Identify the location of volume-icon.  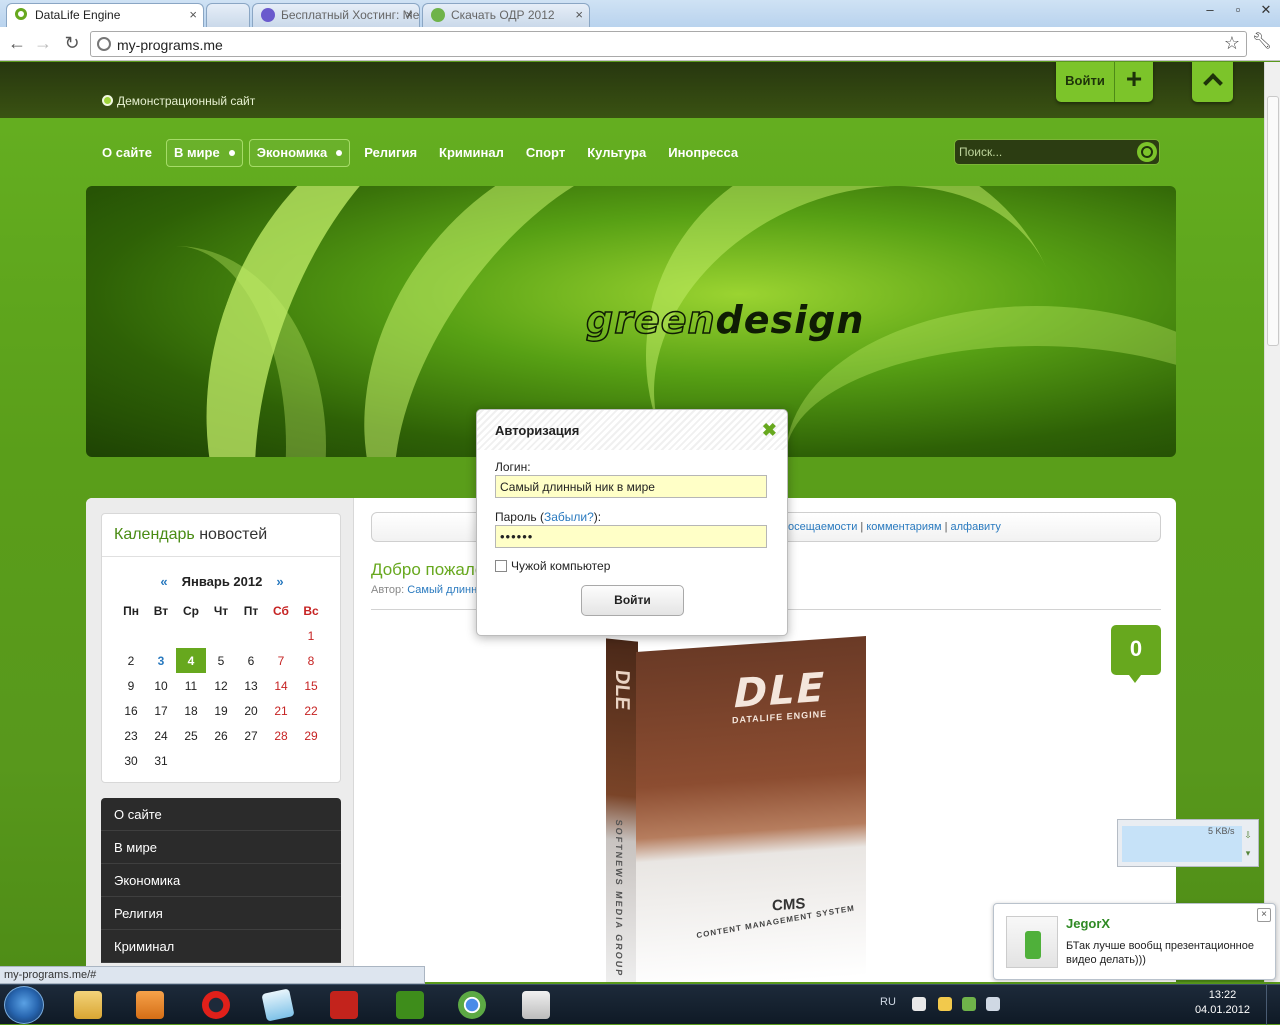
(993, 1004).